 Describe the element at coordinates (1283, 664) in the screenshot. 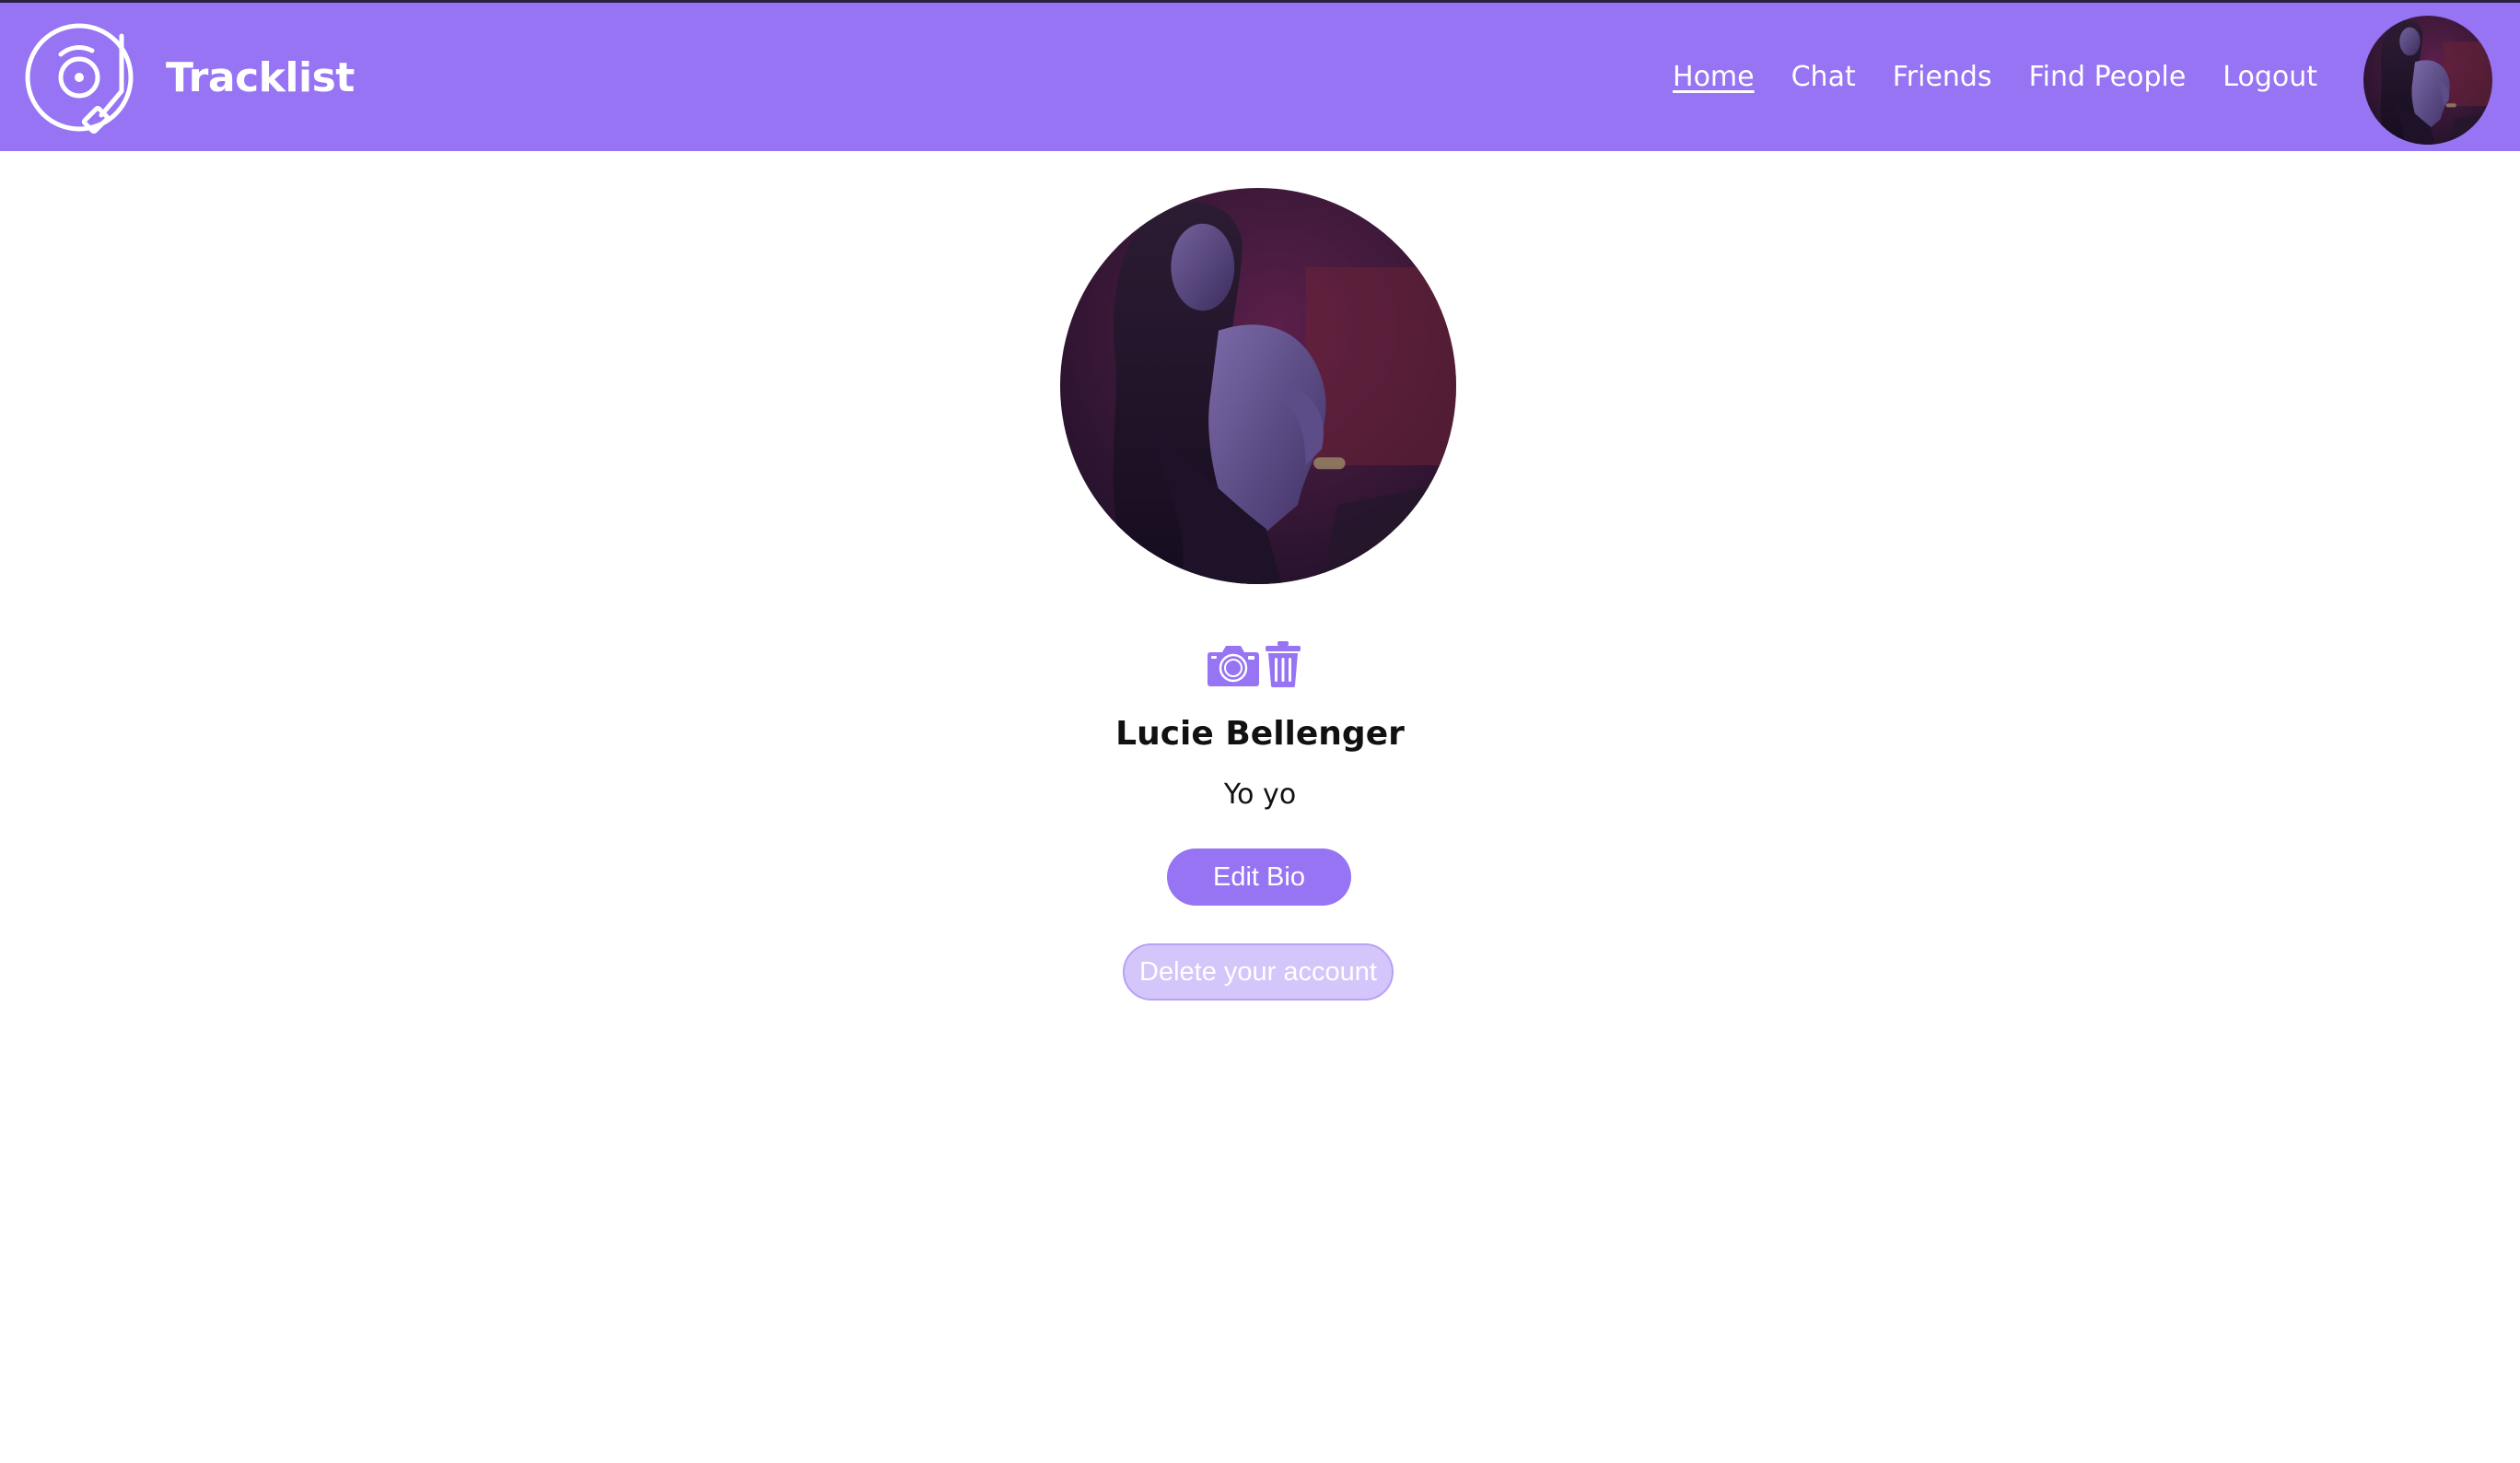

I see `trash-icon` at that location.